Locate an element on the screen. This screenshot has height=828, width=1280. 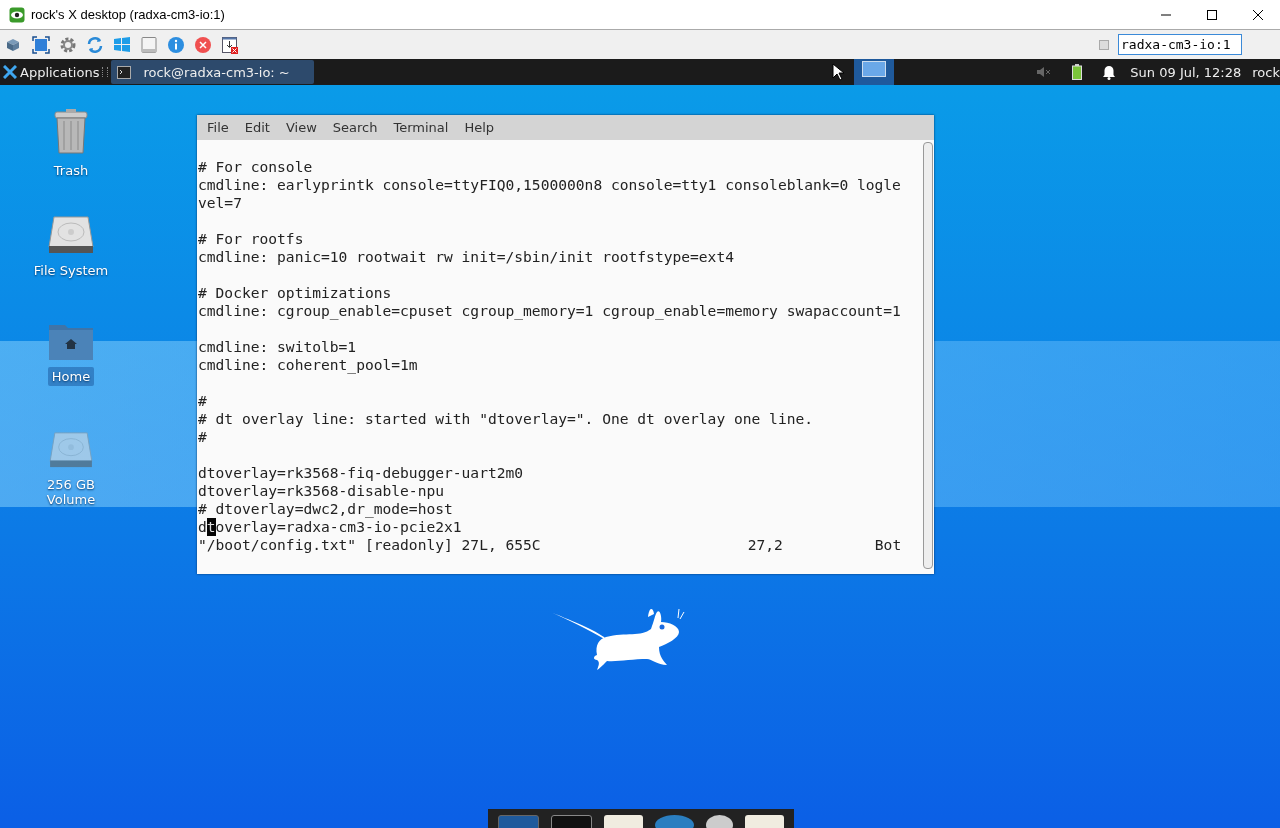
desktop-icon-label: Home is located at coordinates (71, 376).